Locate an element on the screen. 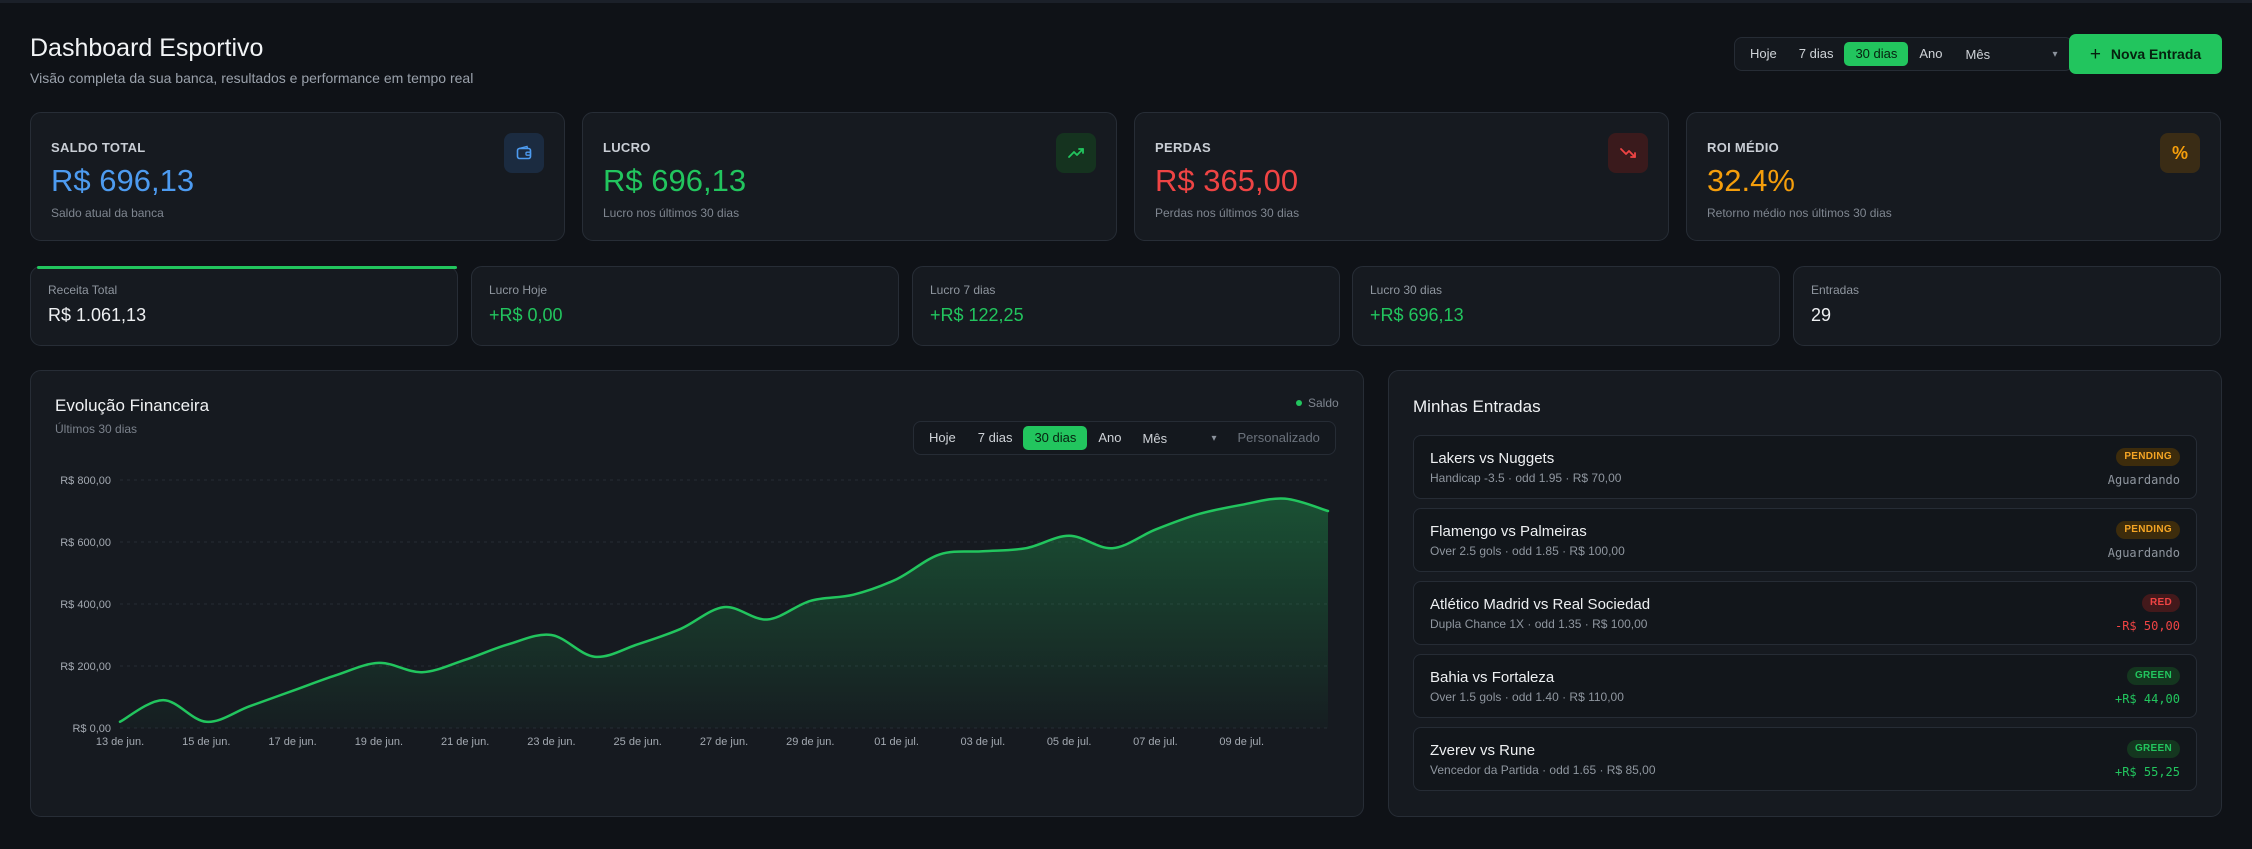 The height and width of the screenshot is (849, 2252). y-tick-label: R$ 600,00 is located at coordinates (85, 543).